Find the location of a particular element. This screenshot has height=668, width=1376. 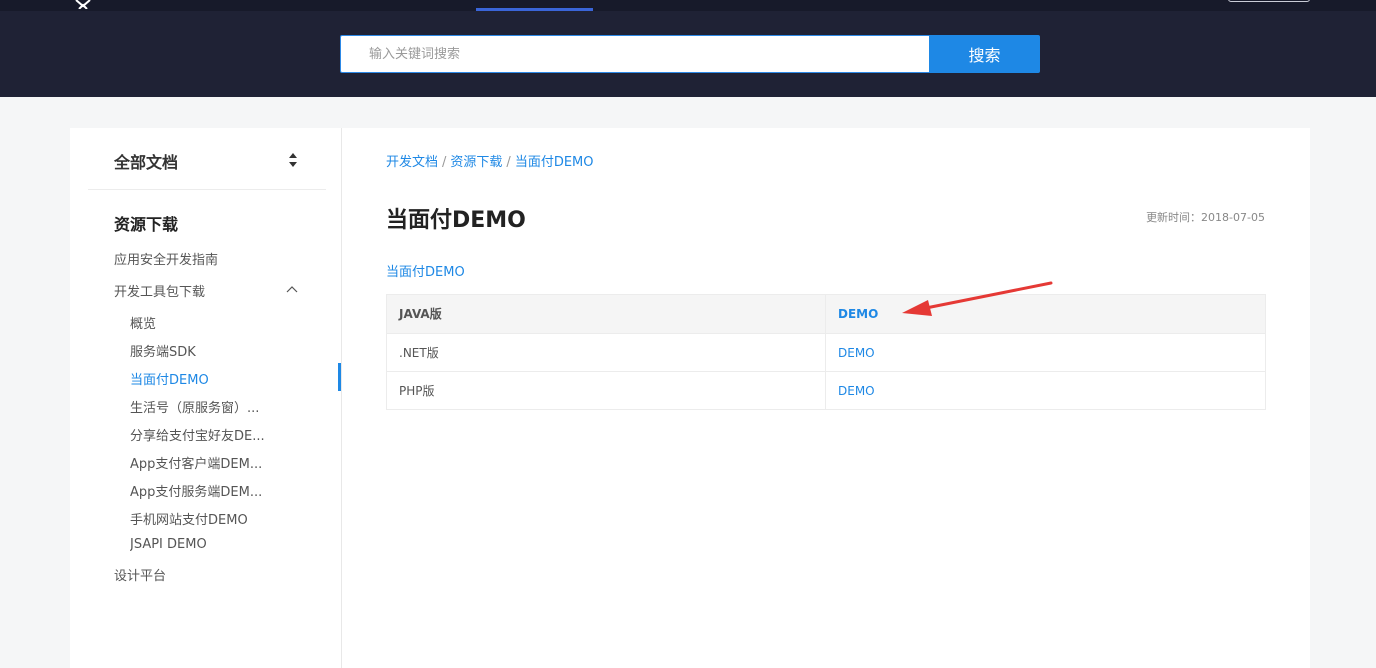

sidebar-item-jsapi-demo: JSAPI DEMO is located at coordinates (205, 544).